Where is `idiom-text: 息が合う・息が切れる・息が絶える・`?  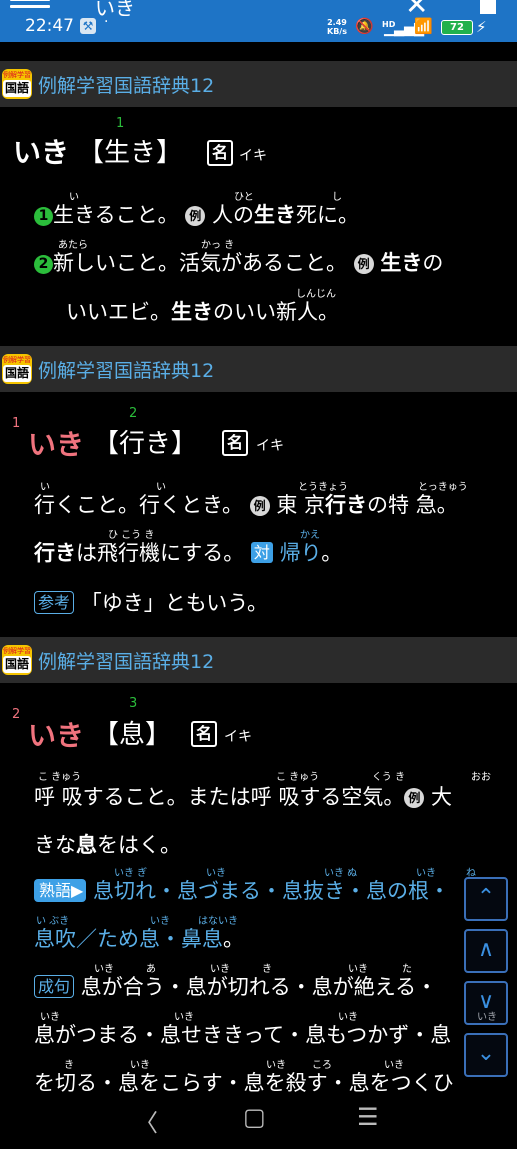
idiom-text: 息が合う・息が切れる・息が絶える・ is located at coordinates (259, 987).